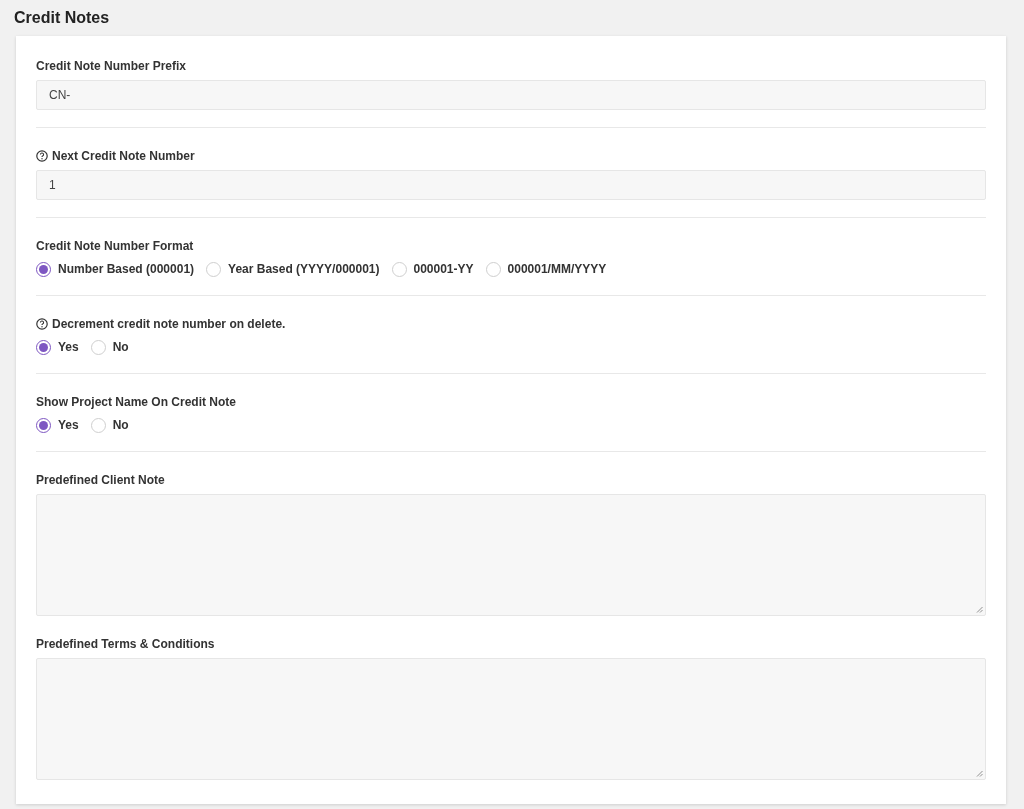 The width and height of the screenshot is (1024, 809). I want to click on field-label: Decrement credit note number on delete., so click(169, 324).